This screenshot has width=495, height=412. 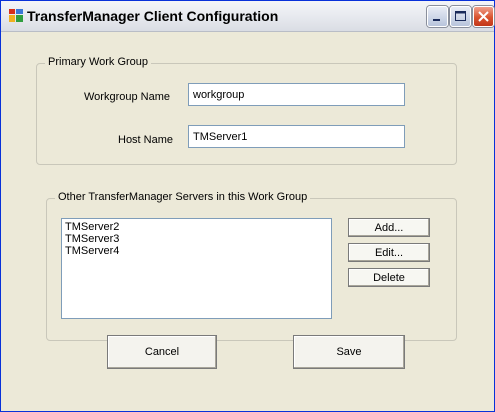 I want to click on servers-listbox: TMServer2 TMServer3 TMServer4, so click(x=196, y=268).